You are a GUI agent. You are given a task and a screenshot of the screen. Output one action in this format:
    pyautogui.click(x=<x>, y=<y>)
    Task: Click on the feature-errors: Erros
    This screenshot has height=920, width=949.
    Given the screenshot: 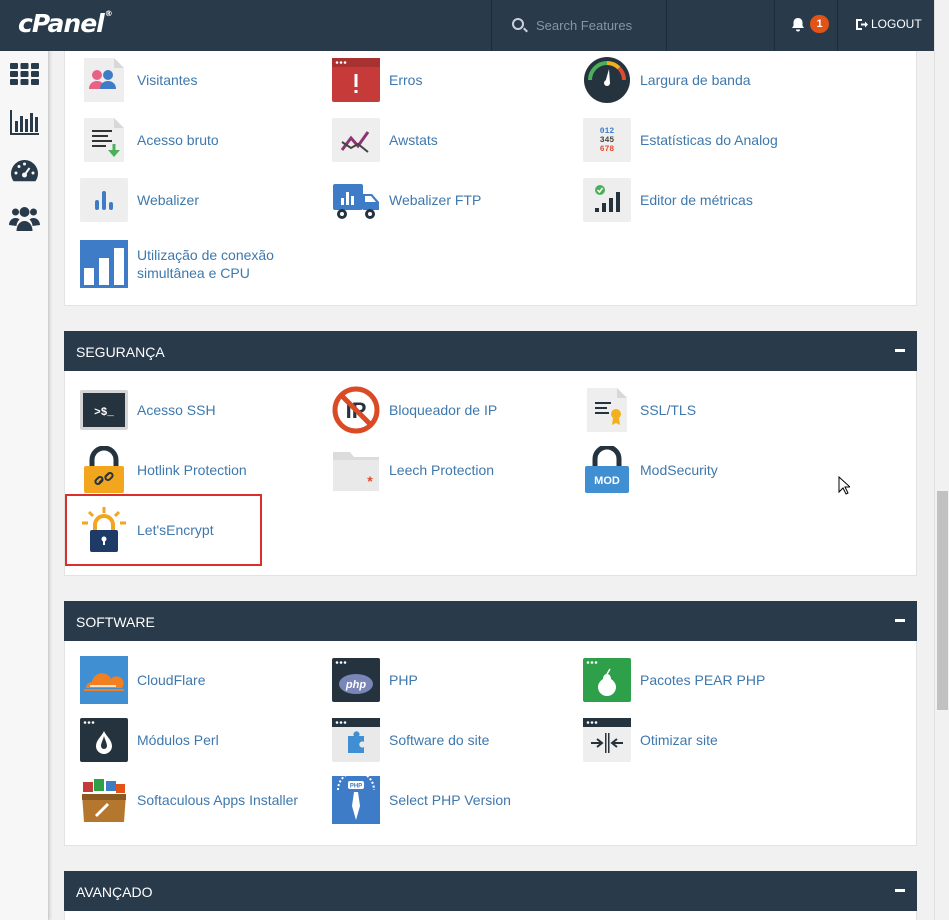 What is the action you would take?
    pyautogui.click(x=457, y=80)
    